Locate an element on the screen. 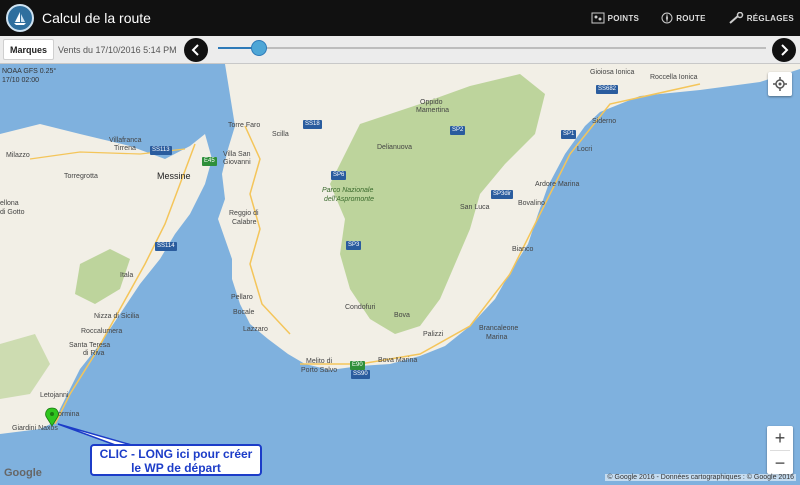  map-label: Porto Salvo is located at coordinates (319, 370).